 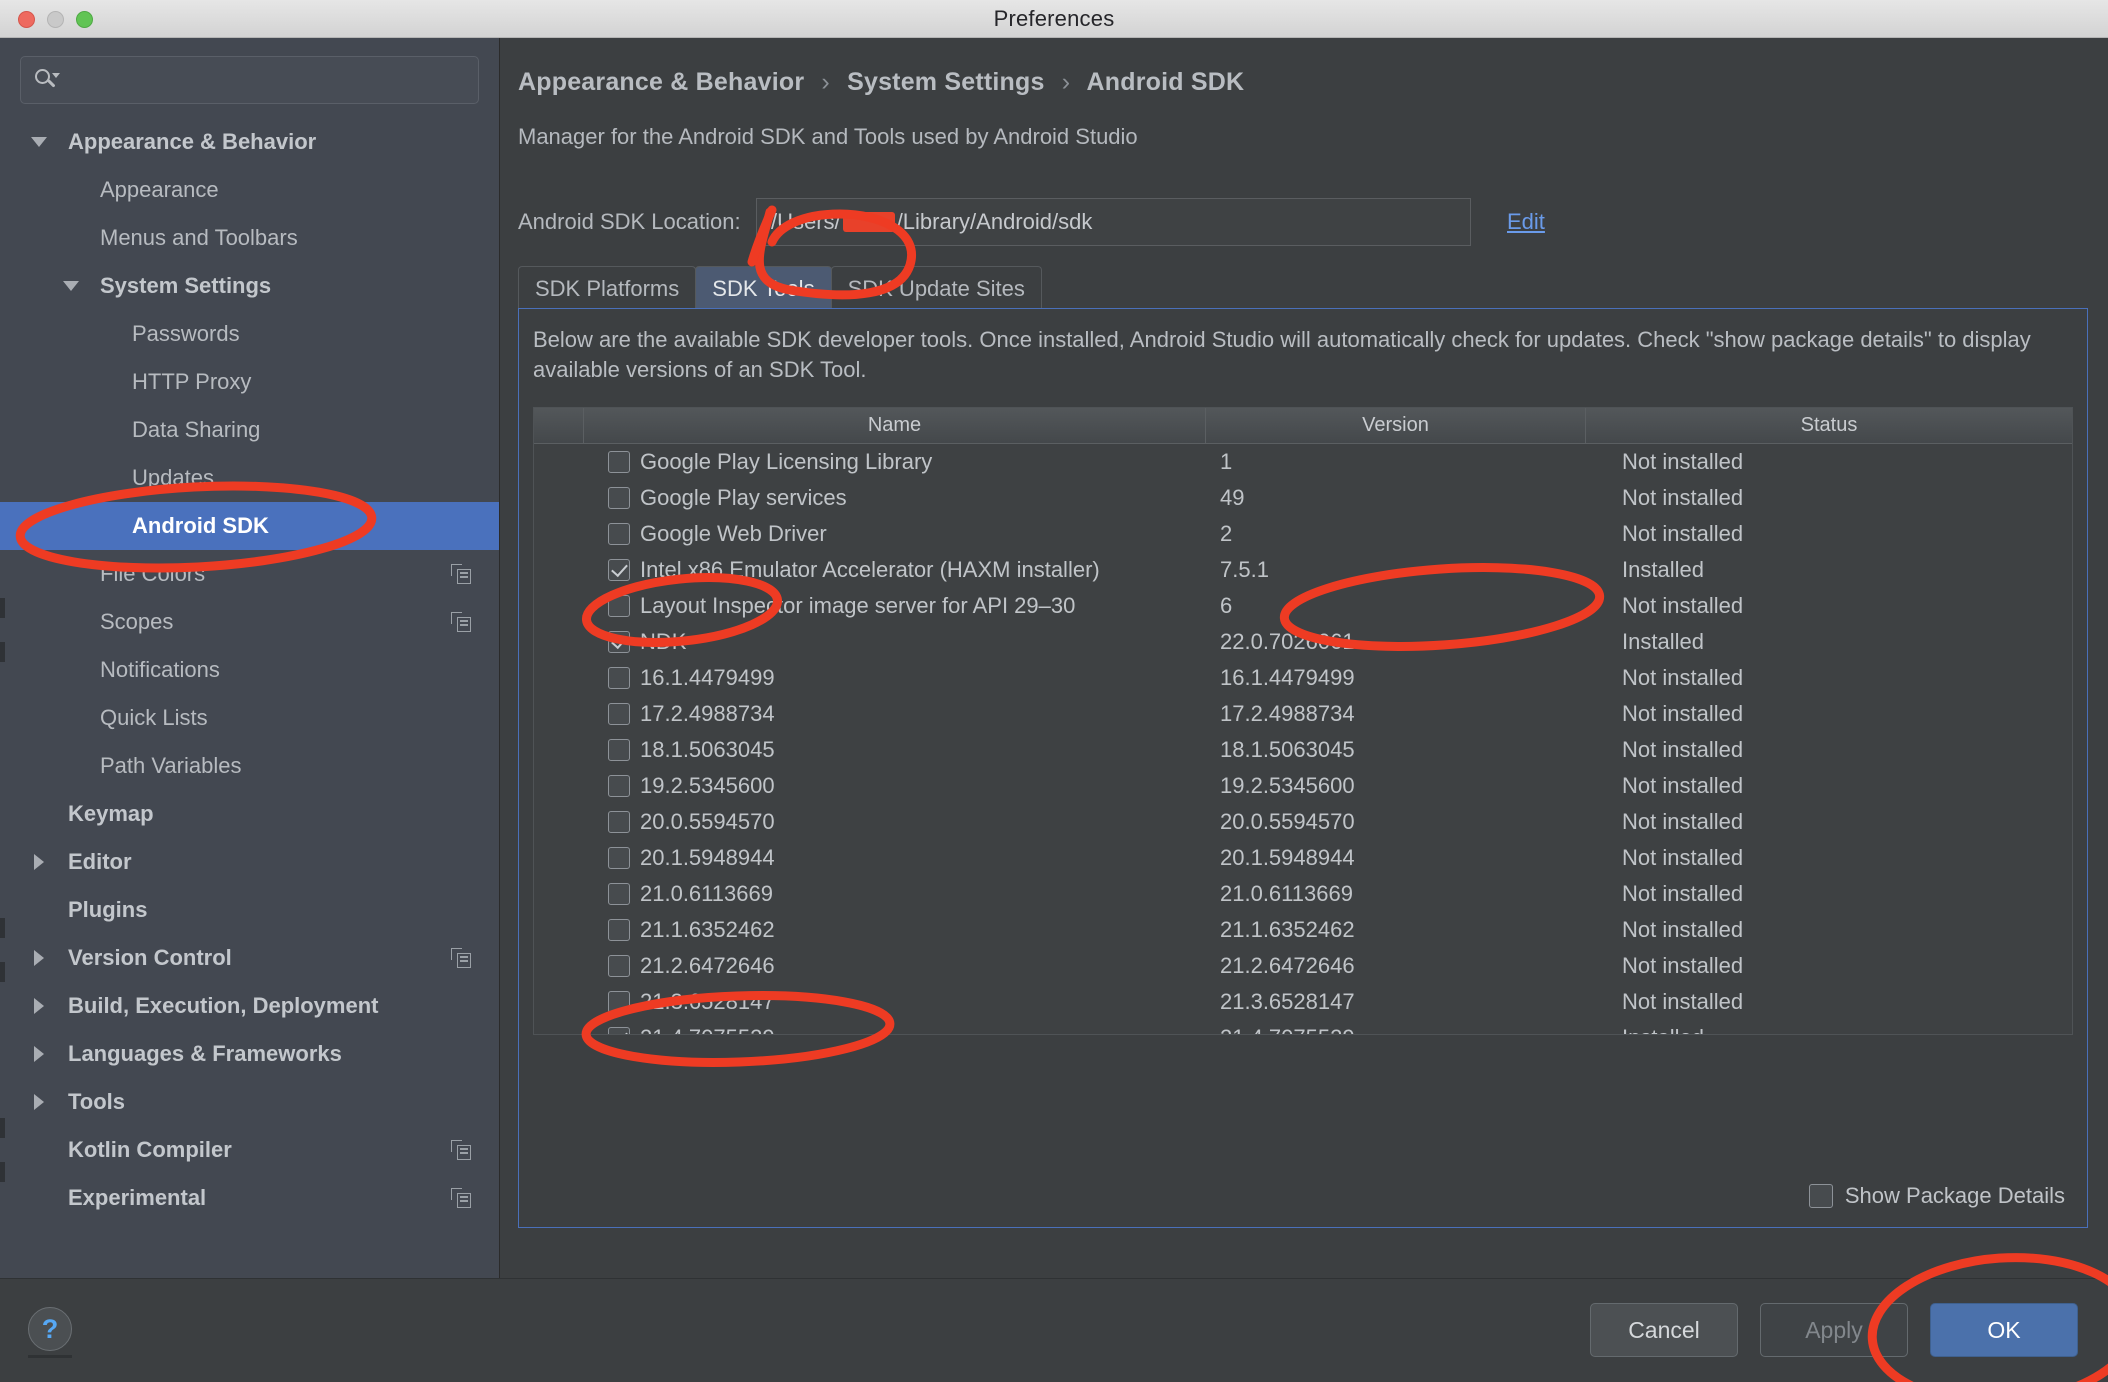 What do you see at coordinates (55, 19) in the screenshot?
I see `minimize-button` at bounding box center [55, 19].